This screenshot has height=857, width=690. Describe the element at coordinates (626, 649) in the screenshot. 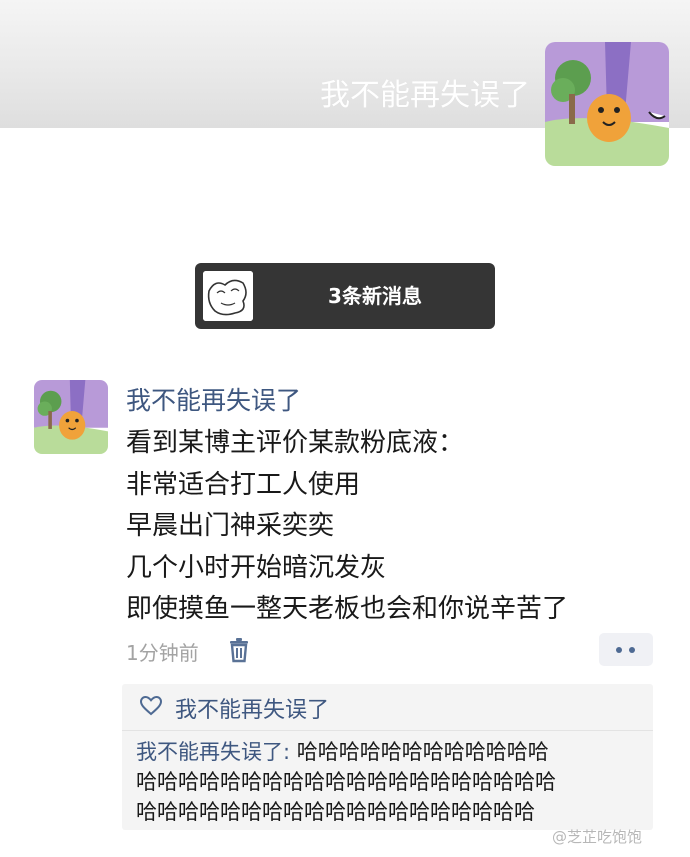

I see `more-actions-button` at that location.